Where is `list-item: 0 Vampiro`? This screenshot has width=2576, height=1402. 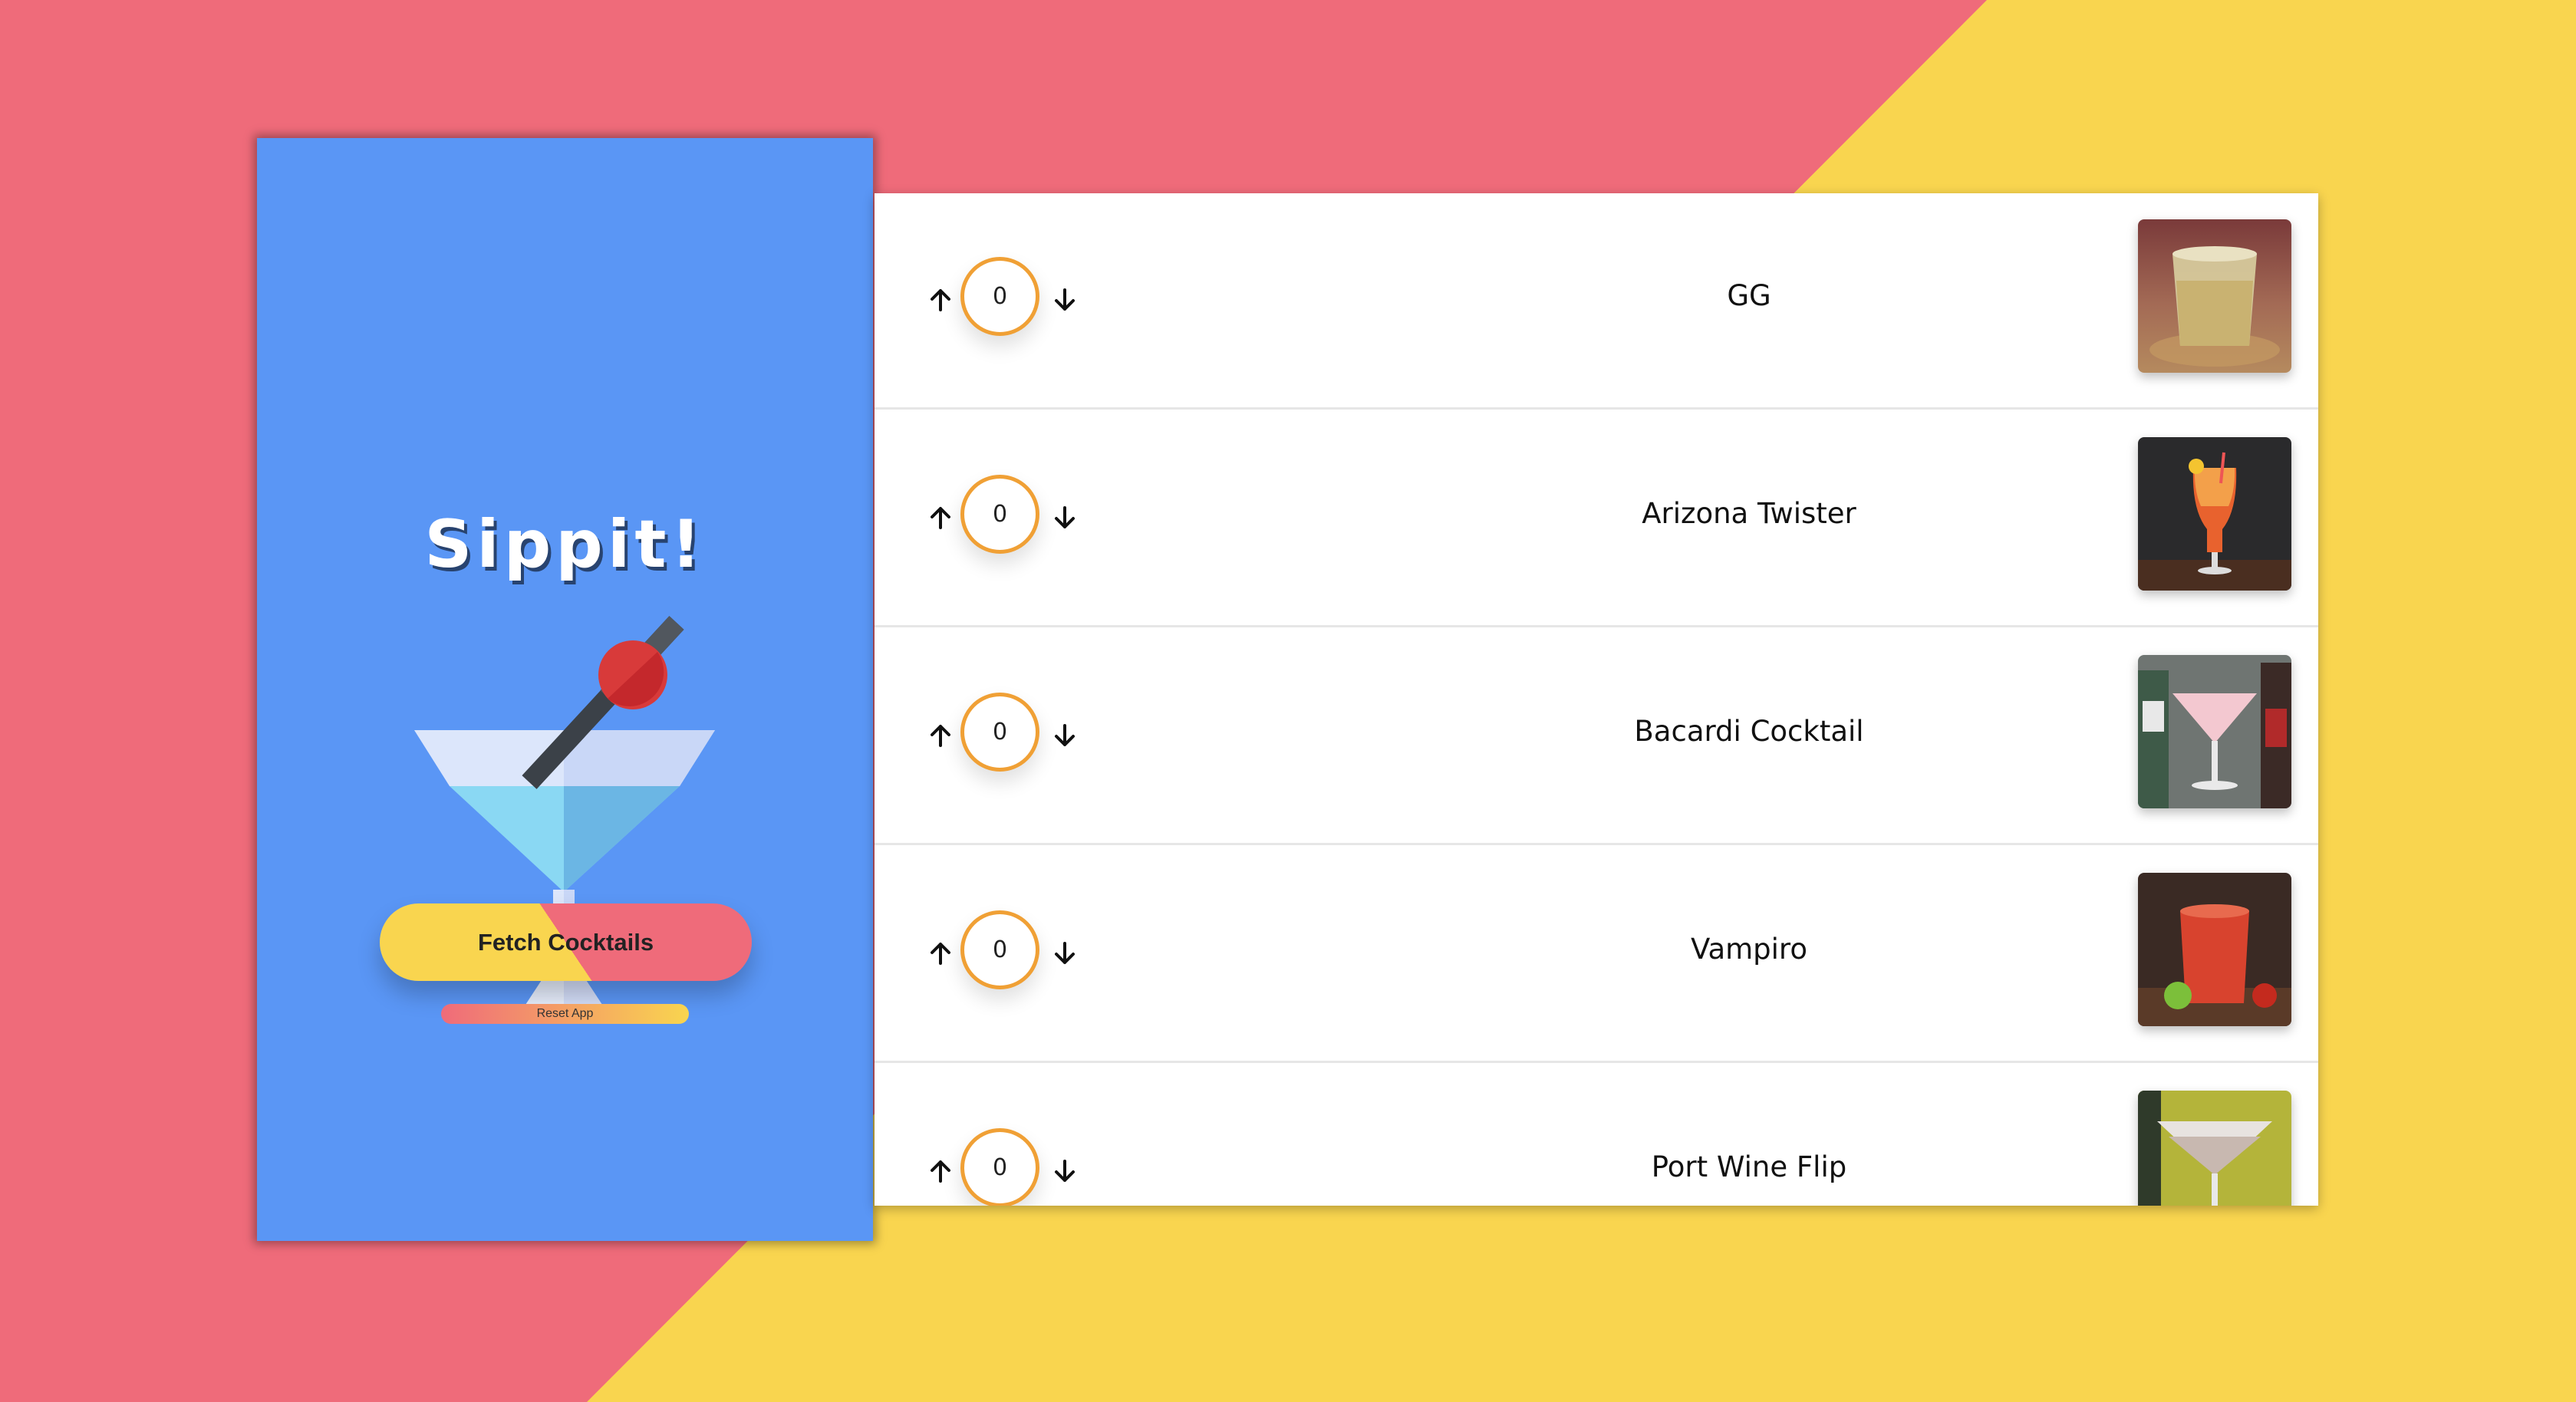 list-item: 0 Vampiro is located at coordinates (1596, 955).